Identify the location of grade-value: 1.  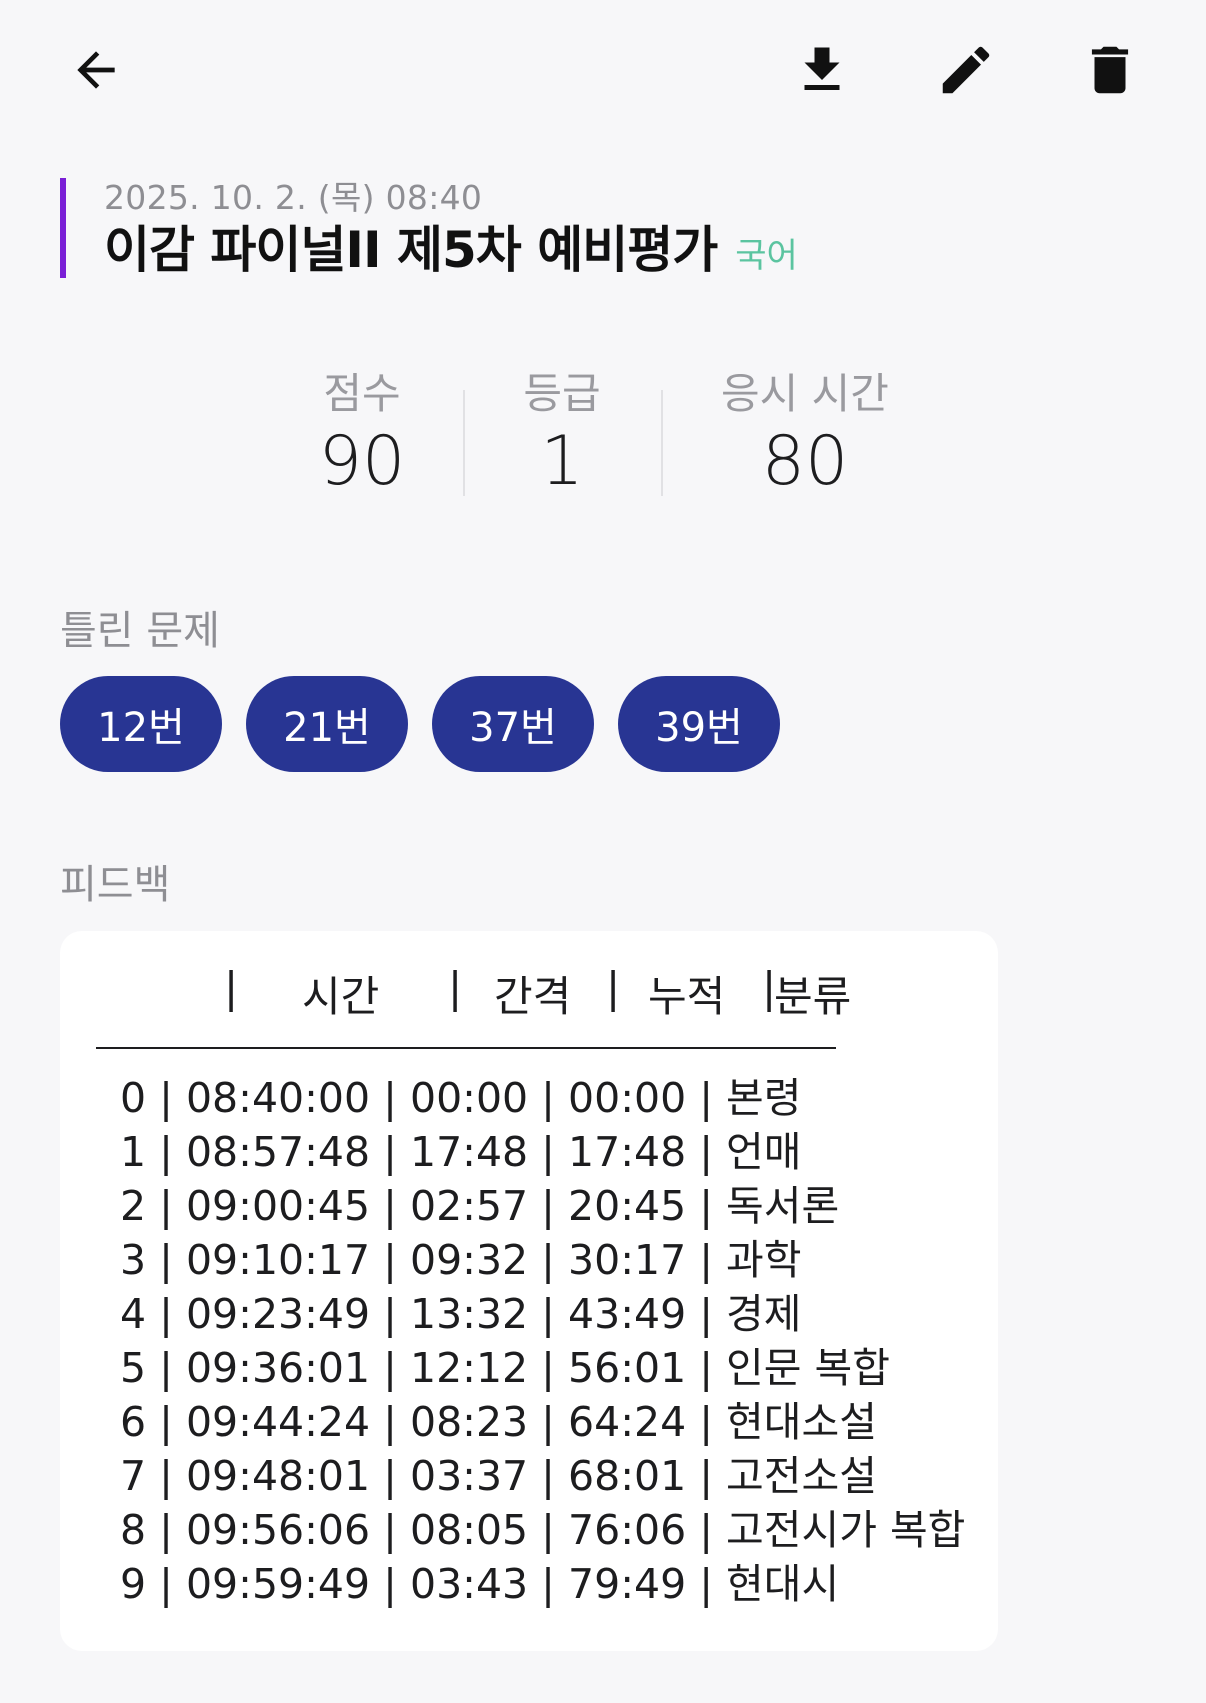
(562, 461).